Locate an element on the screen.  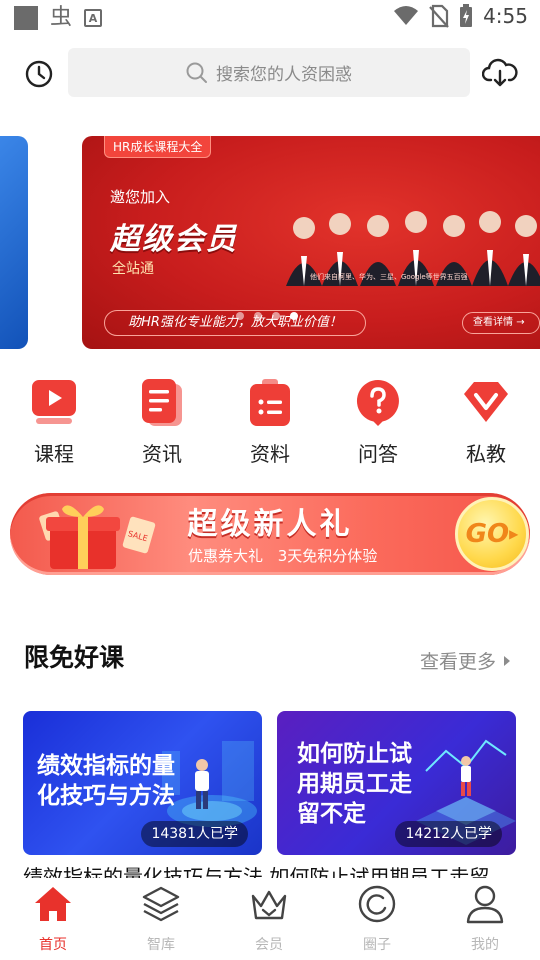
category-private-tutor: 私教 is located at coordinates (486, 422).